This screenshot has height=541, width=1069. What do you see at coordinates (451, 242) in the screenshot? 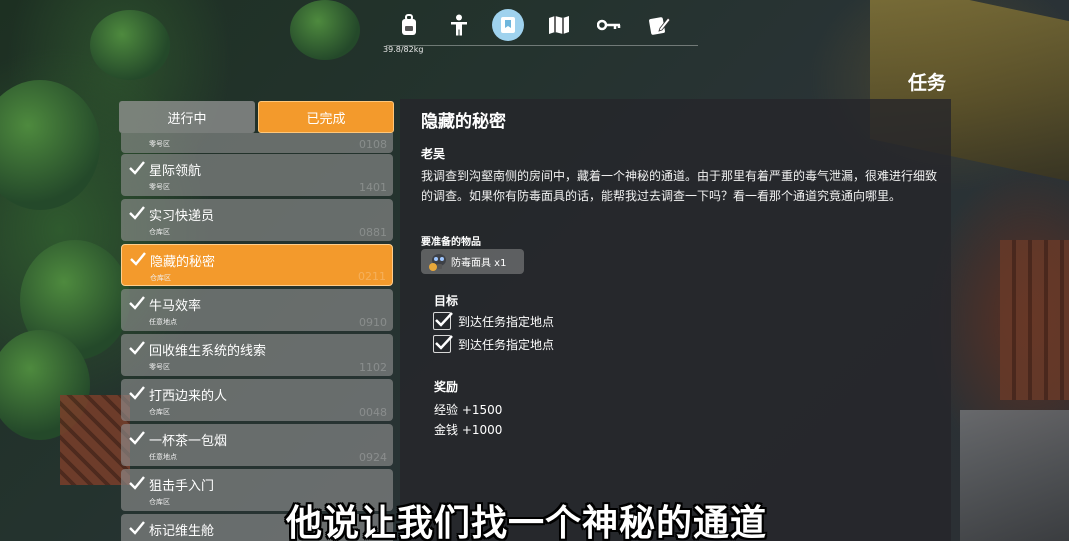
I see `required-items-label: 要准备的物品` at bounding box center [451, 242].